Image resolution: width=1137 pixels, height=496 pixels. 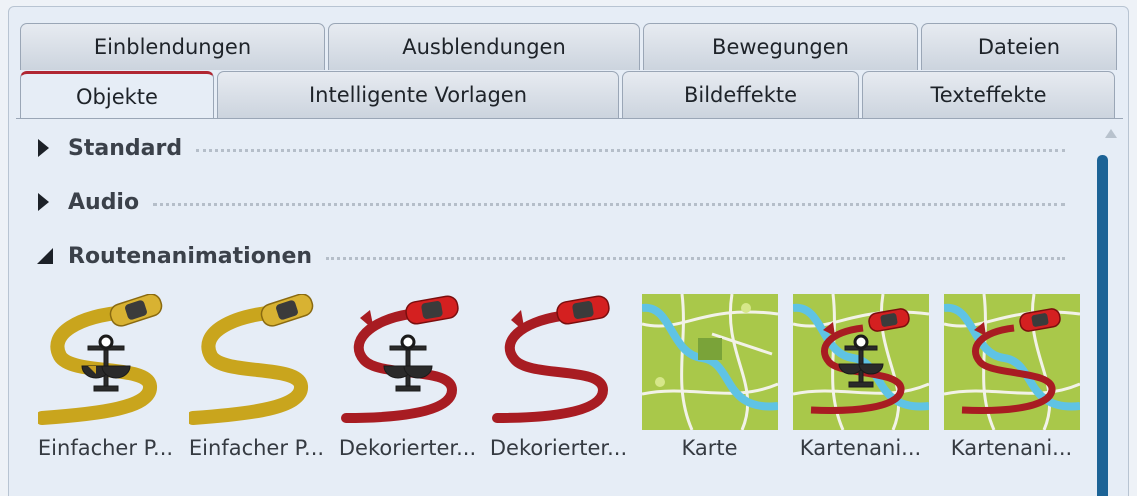 What do you see at coordinates (740, 94) in the screenshot?
I see `tab-bildeffekte: Bildeffekte` at bounding box center [740, 94].